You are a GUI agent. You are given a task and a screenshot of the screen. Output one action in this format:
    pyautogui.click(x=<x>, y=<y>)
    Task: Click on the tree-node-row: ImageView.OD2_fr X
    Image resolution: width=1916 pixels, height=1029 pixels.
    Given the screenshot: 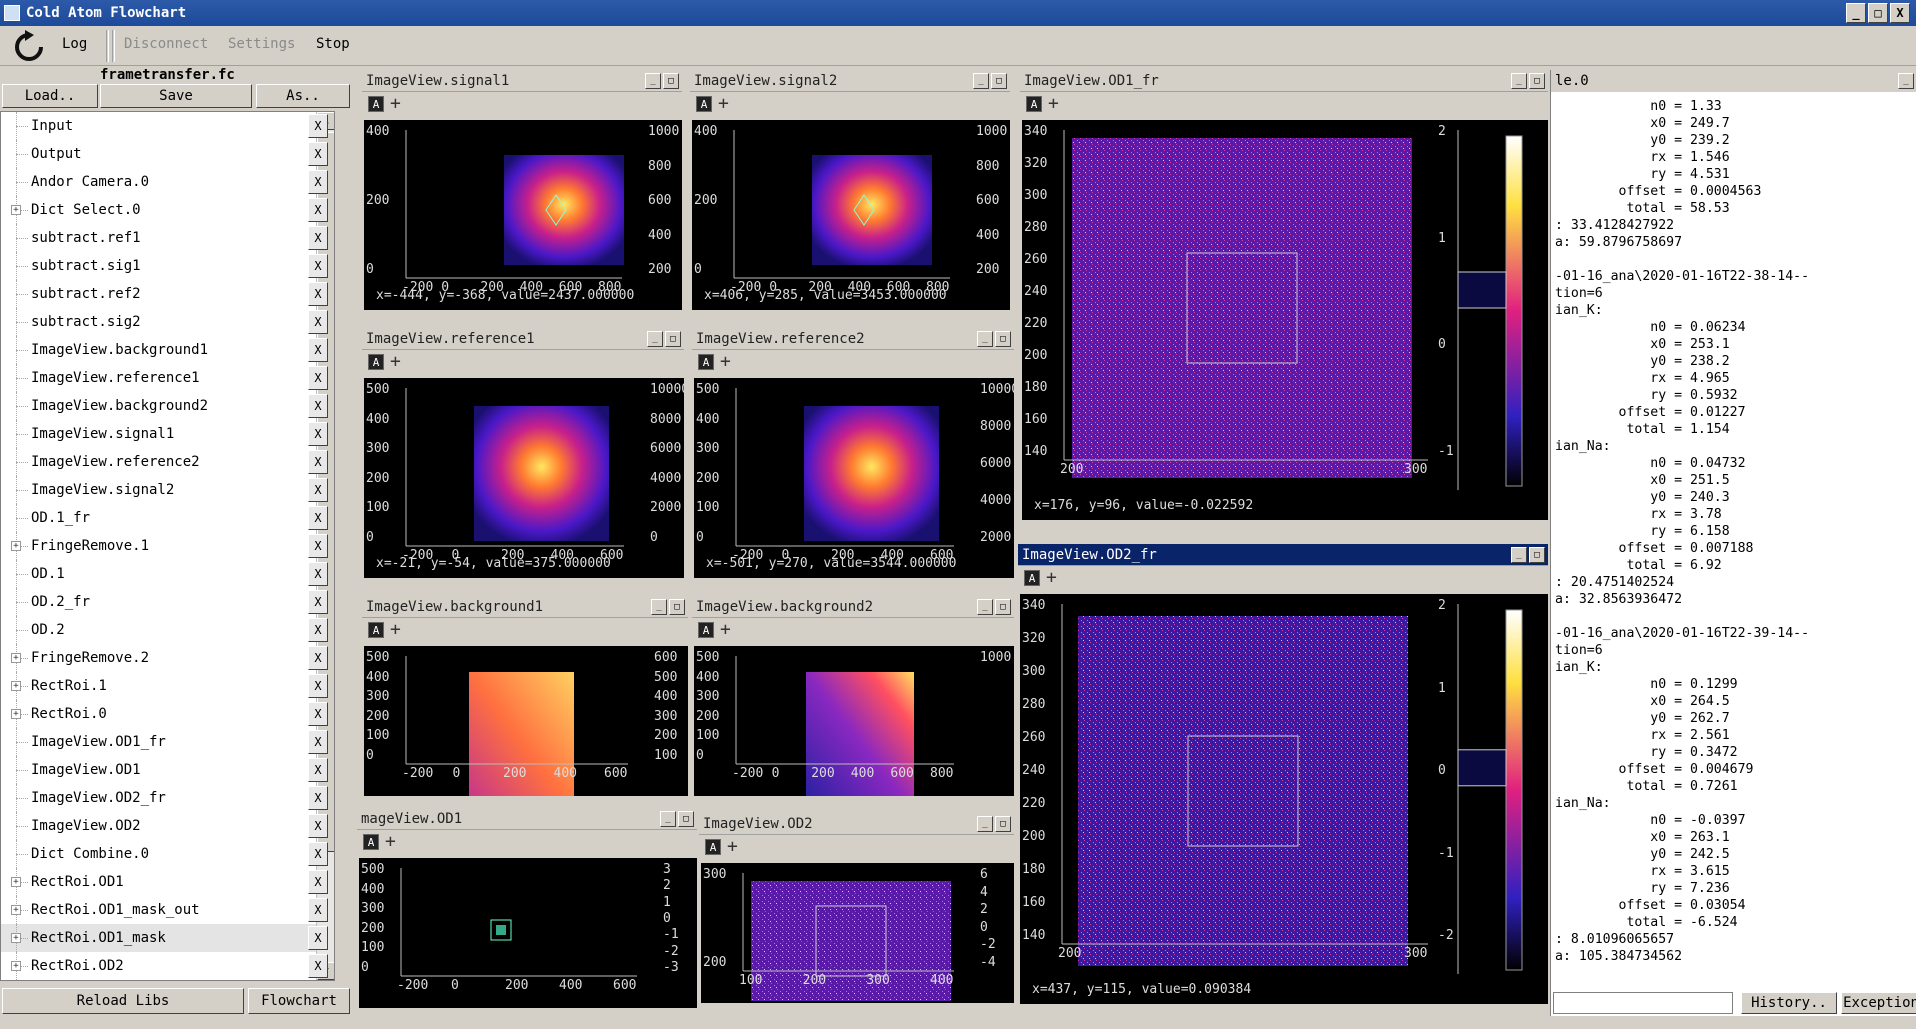 What is the action you would take?
    pyautogui.click(x=164, y=798)
    